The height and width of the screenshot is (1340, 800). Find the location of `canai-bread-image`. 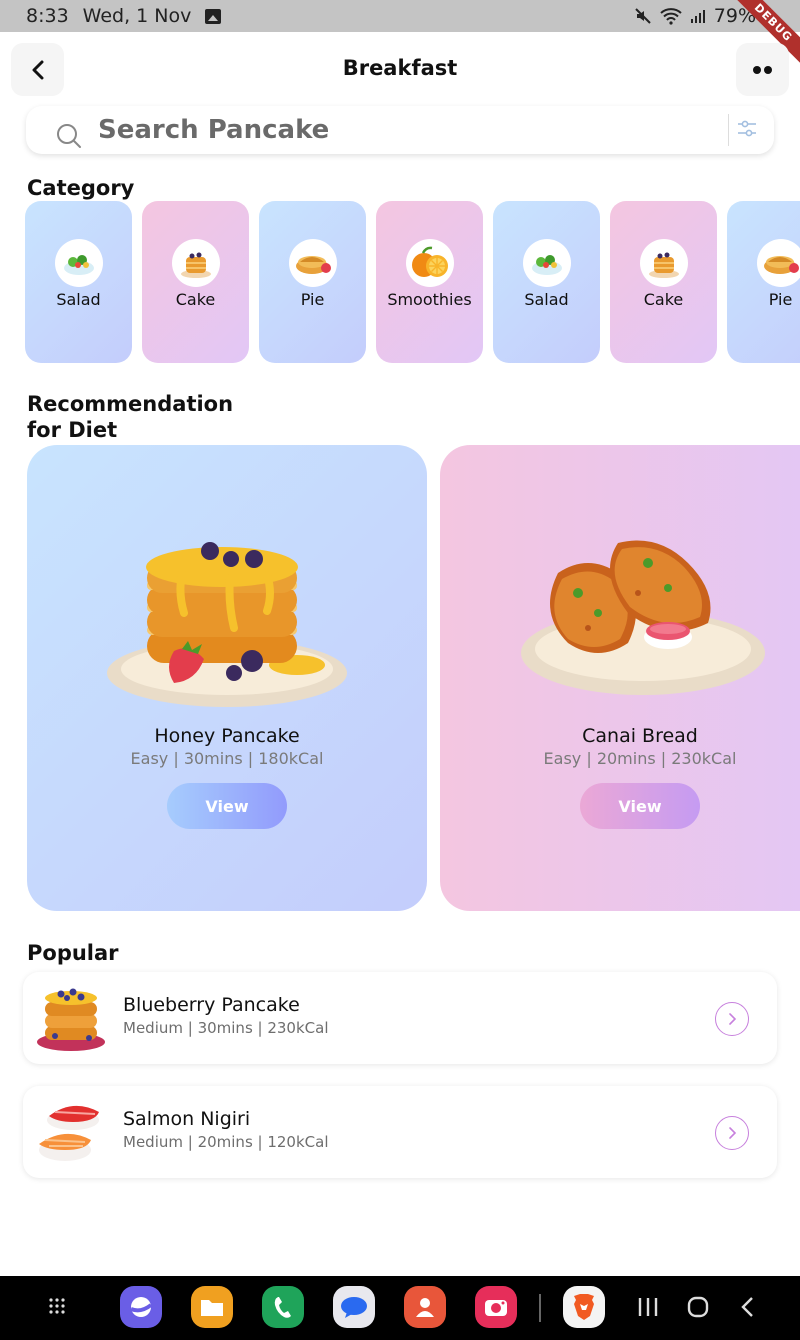

canai-bread-image is located at coordinates (643, 617).